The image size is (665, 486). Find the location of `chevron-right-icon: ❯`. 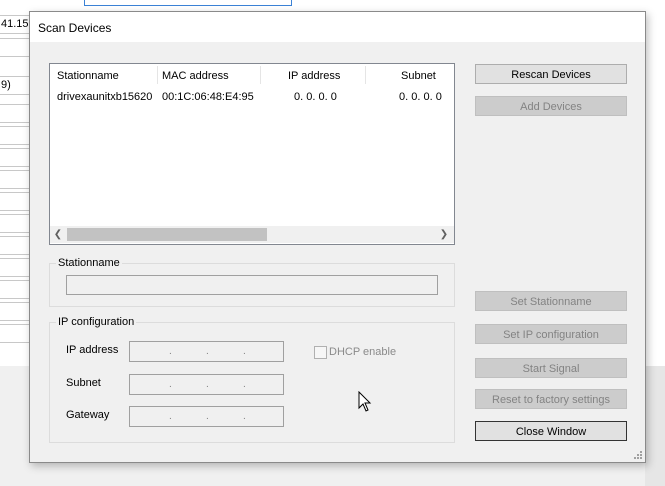

chevron-right-icon: ❯ is located at coordinates (444, 234).